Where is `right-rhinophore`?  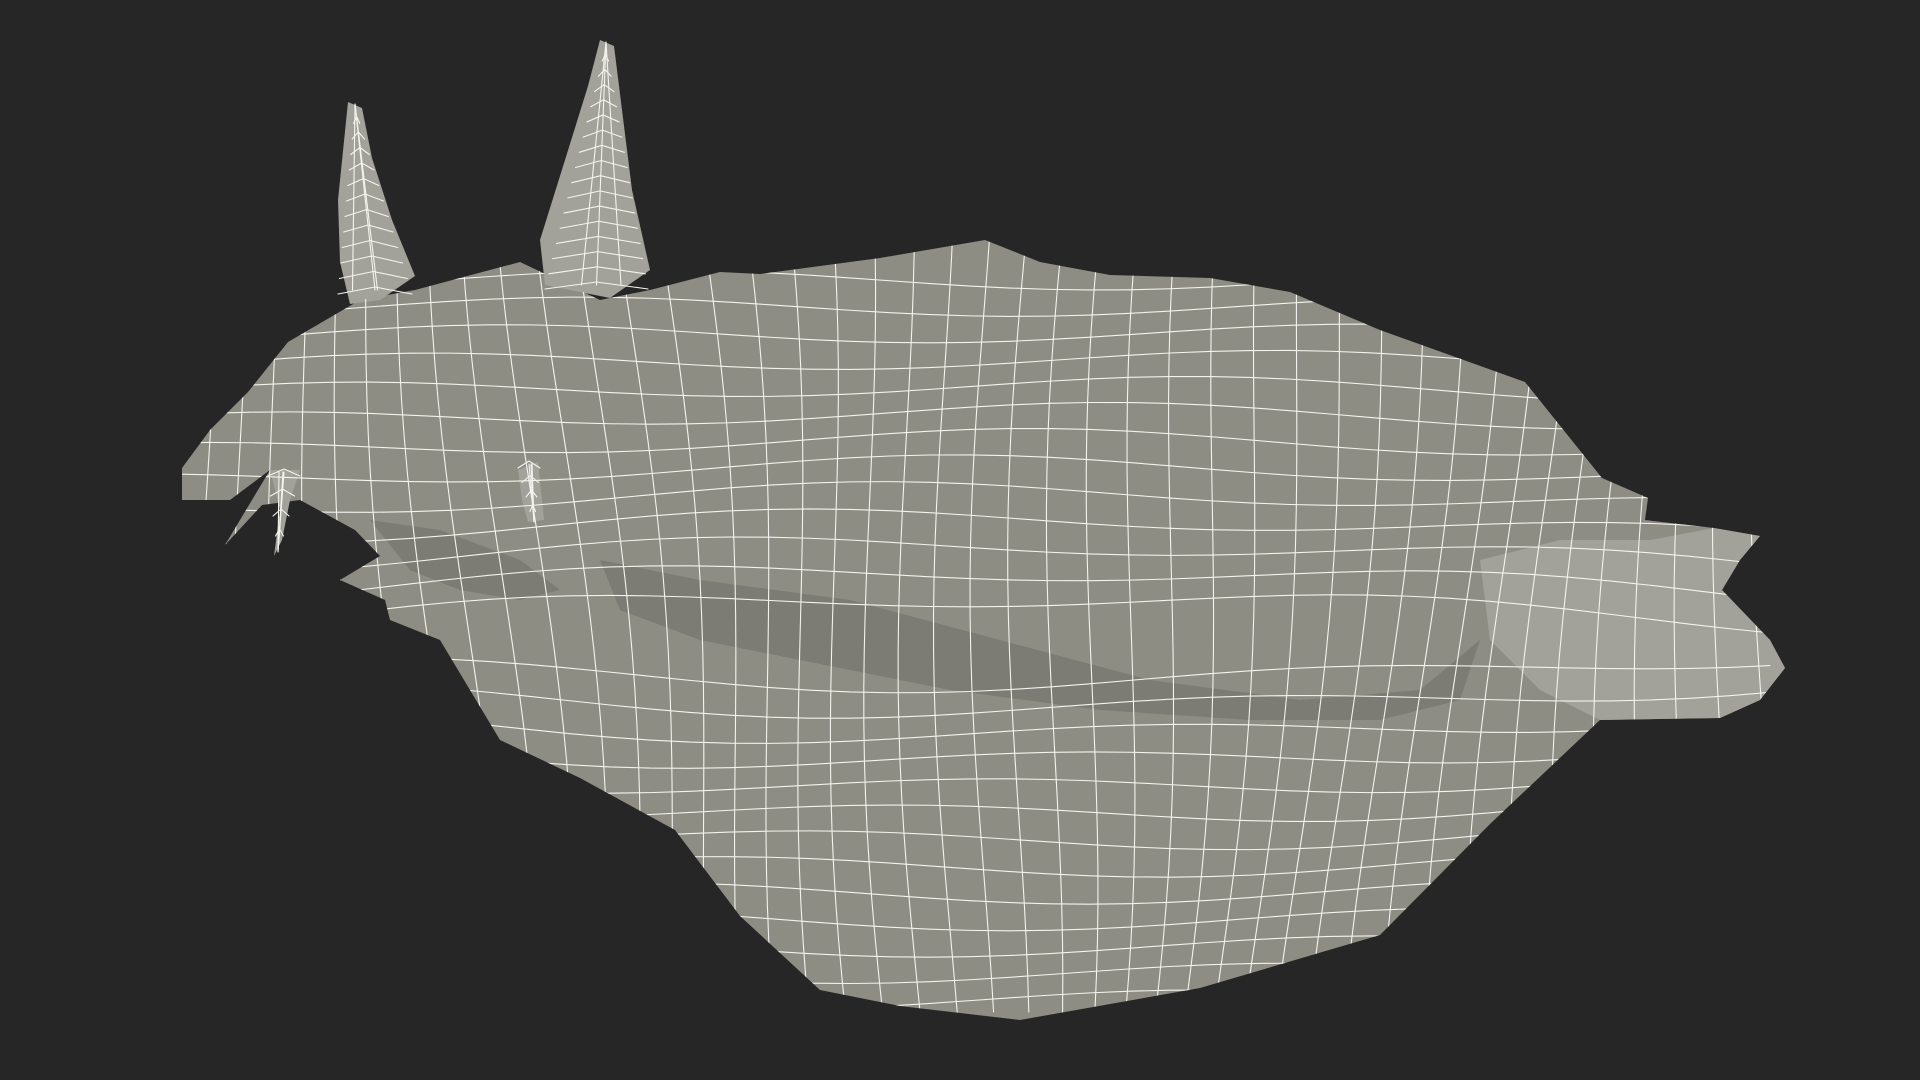
right-rhinophore is located at coordinates (595, 169).